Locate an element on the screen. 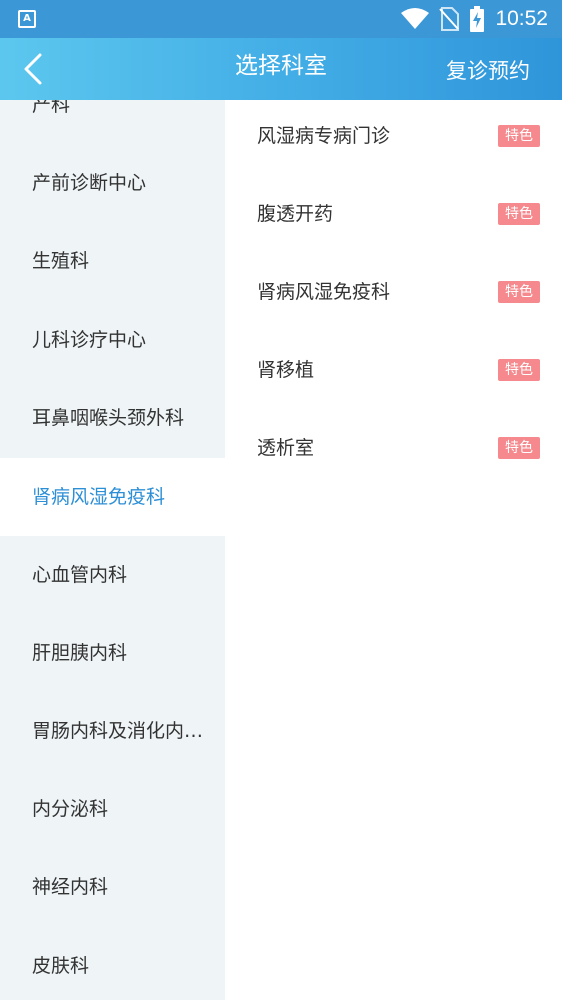 Image resolution: width=562 pixels, height=1000 pixels. clinic-item: 肾移植 特色 is located at coordinates (393, 373).